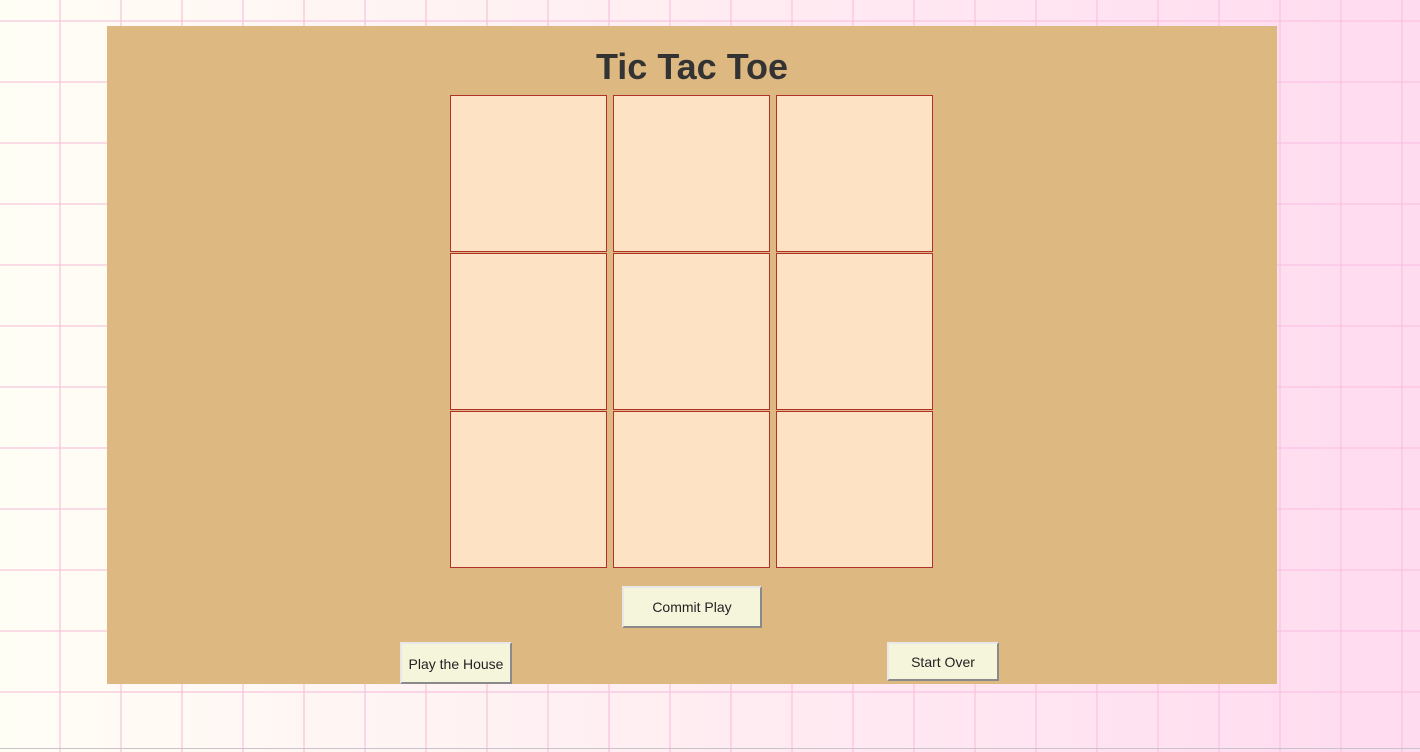 This screenshot has width=1420, height=752. Describe the element at coordinates (710, 748) in the screenshot. I see `page-bottom-rule` at that location.